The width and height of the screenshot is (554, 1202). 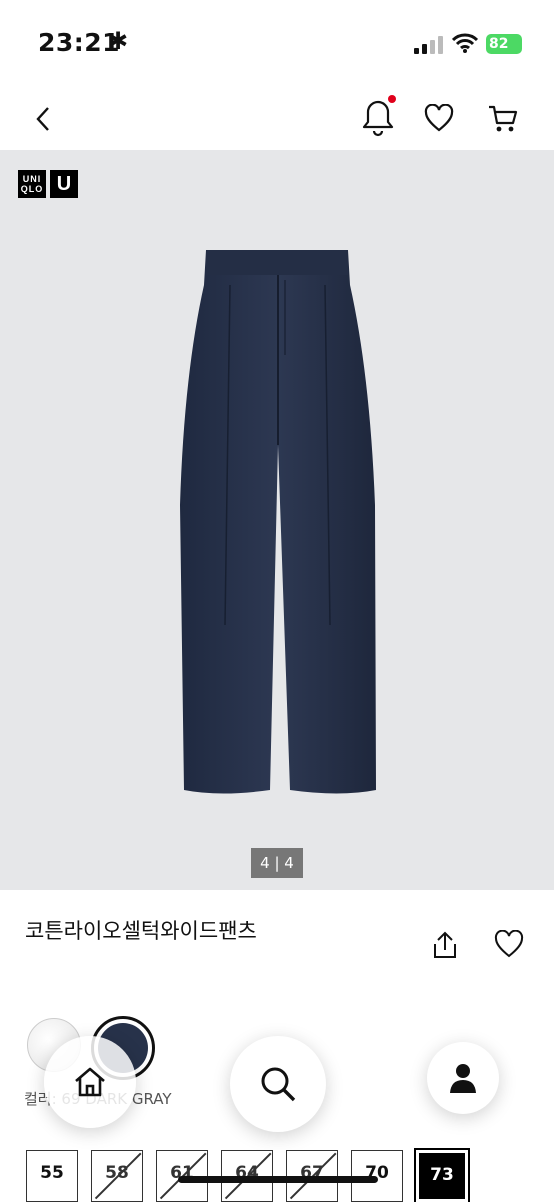 What do you see at coordinates (465, 43) in the screenshot?
I see `wifi-icon` at bounding box center [465, 43].